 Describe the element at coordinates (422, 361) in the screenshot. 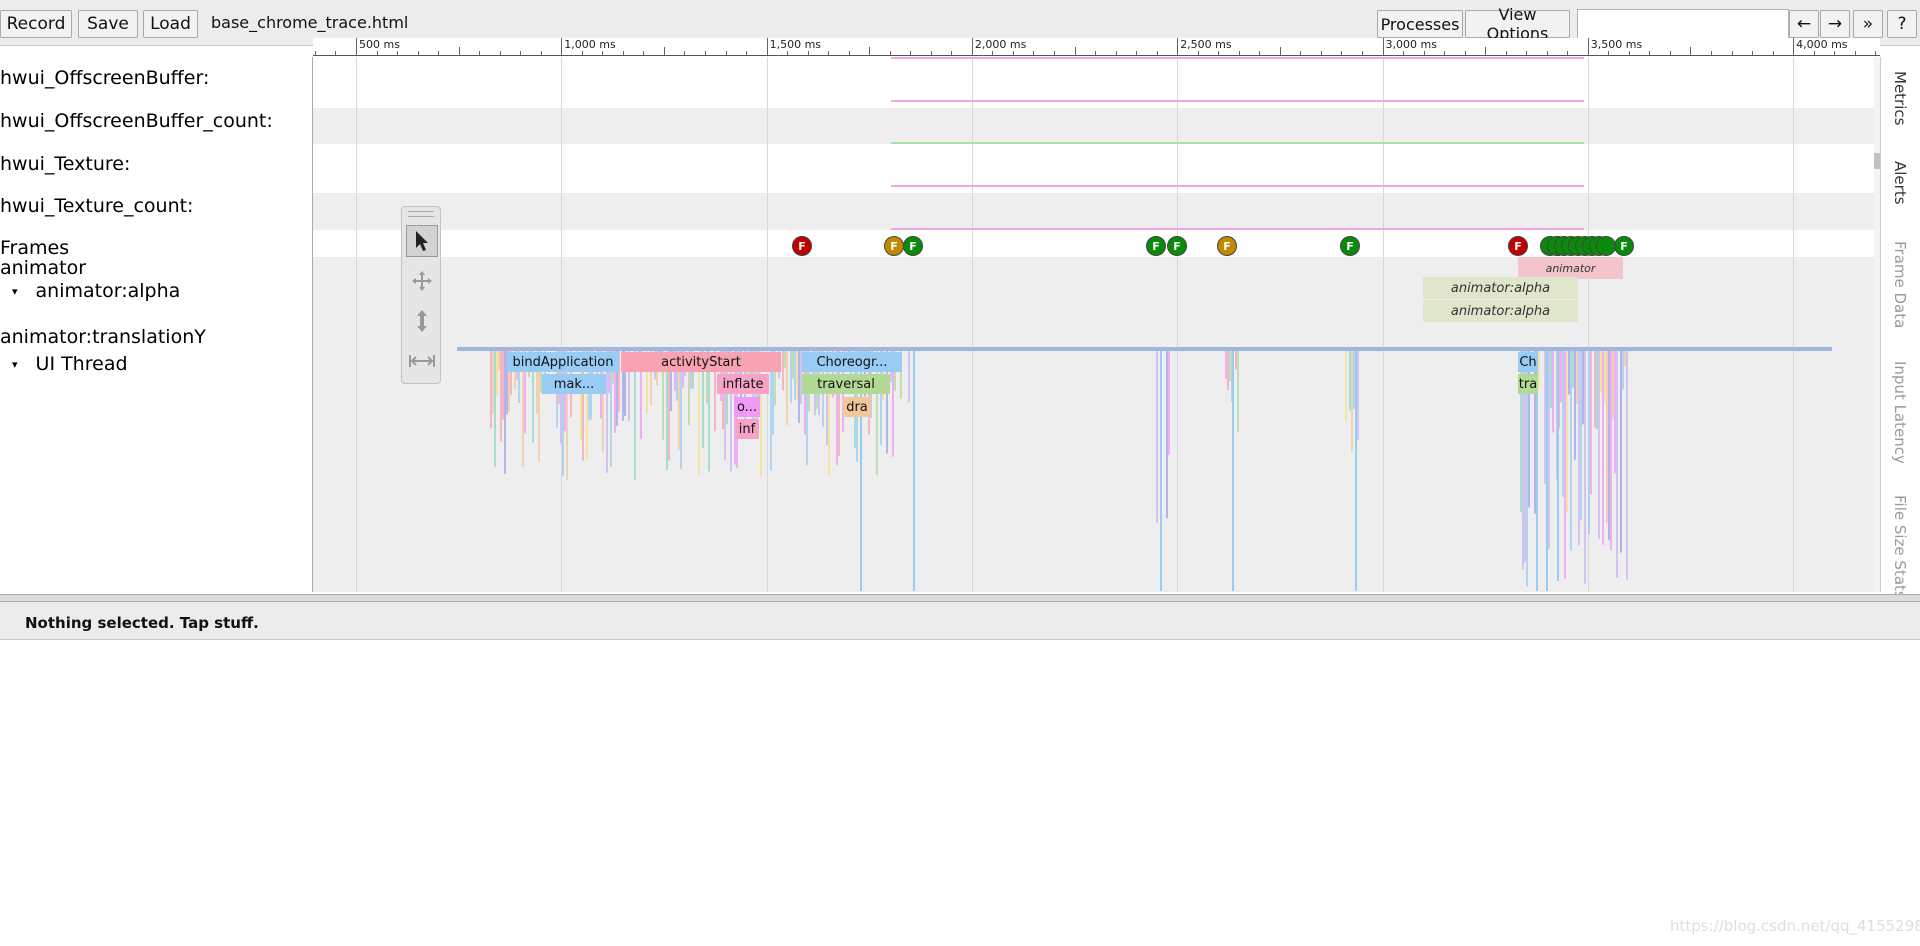

I see `timing-tool-icon` at that location.